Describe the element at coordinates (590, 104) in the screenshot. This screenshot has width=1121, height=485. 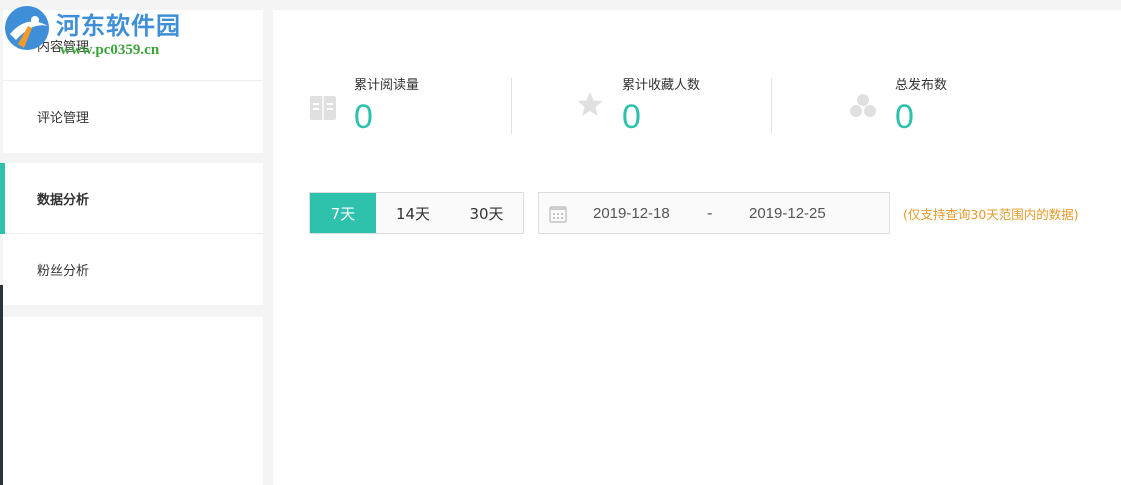
I see `star-icon` at that location.